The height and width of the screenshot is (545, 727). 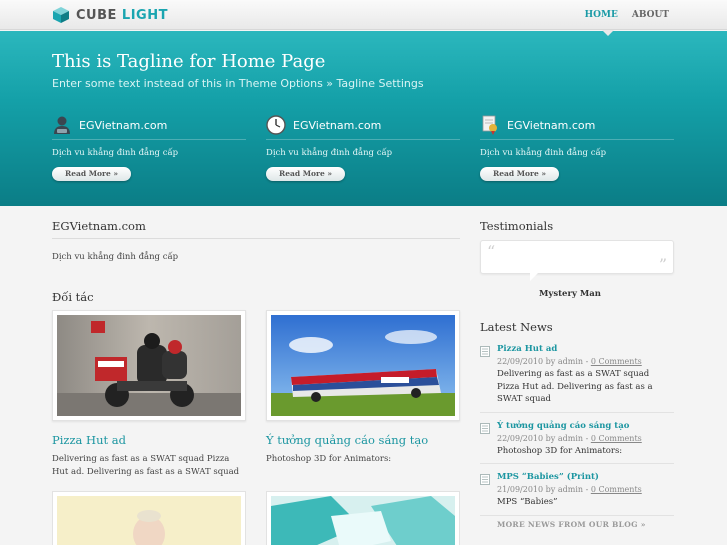 I want to click on cube-logo-icon, so click(x=61, y=15).